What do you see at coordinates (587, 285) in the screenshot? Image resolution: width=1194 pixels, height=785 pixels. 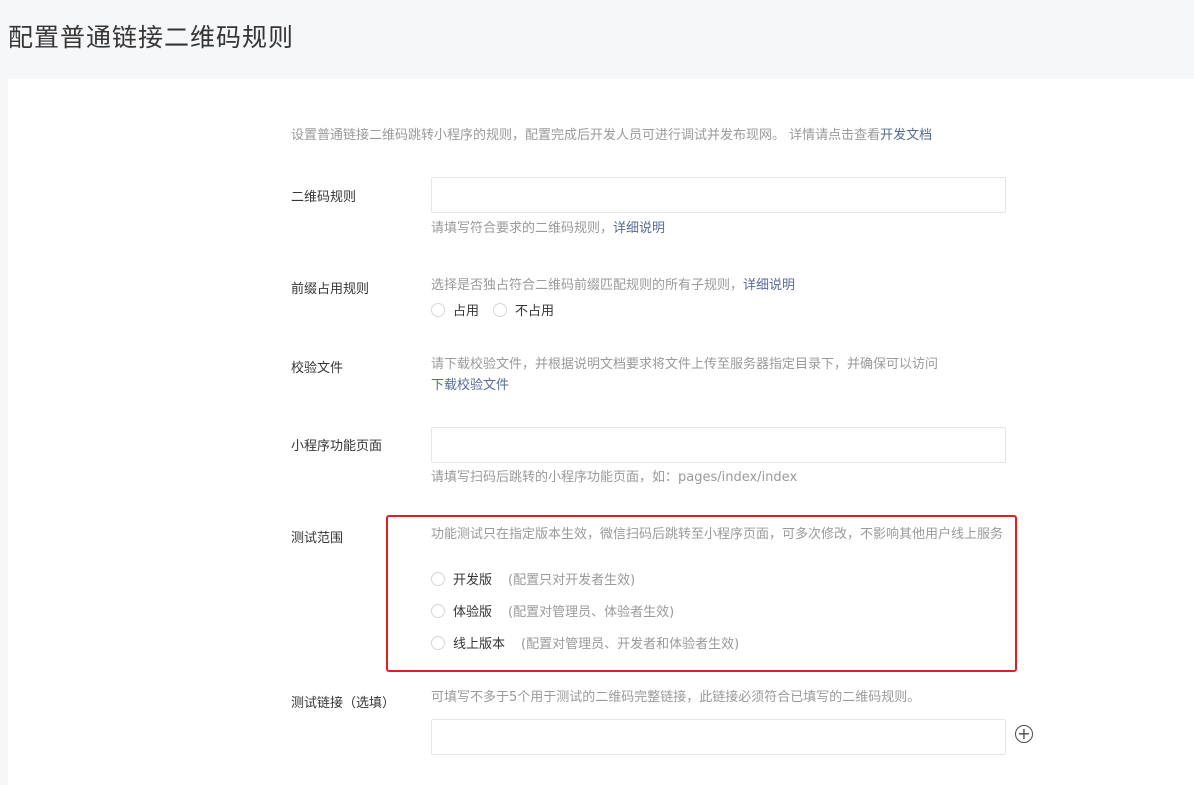 I see `prefix-hint-text: 选择是否独占符合二维码前缀匹配规则的所有子规则，` at bounding box center [587, 285].